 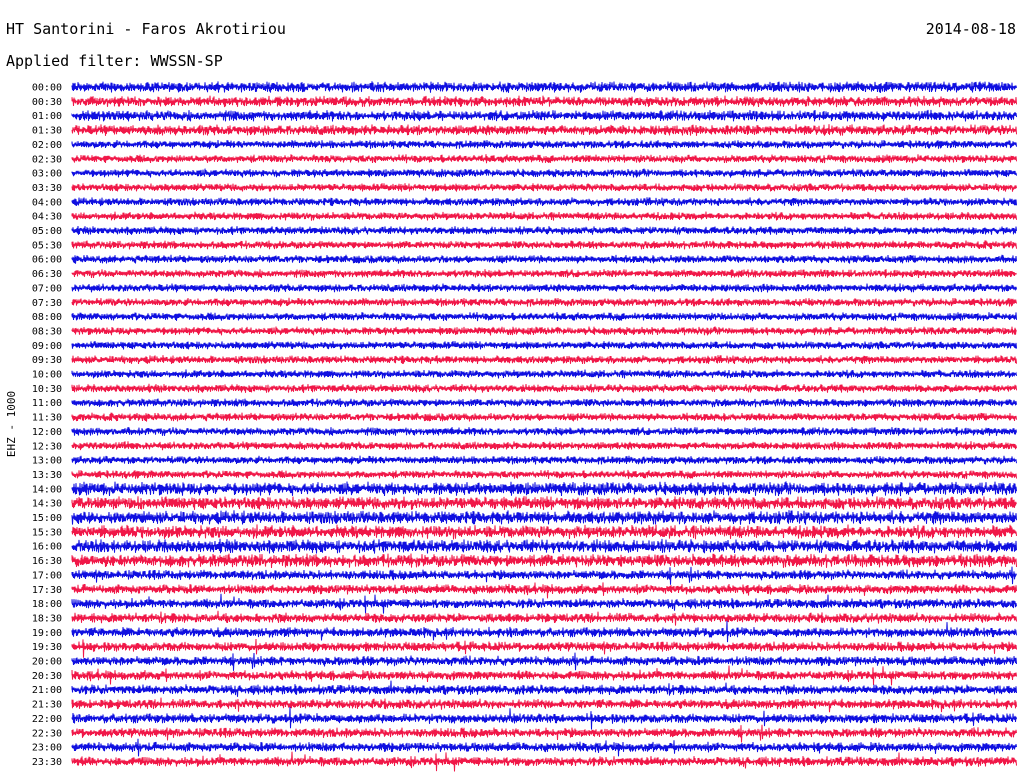 What do you see at coordinates (47, 145) in the screenshot?
I see `row-label-0200: 02:00` at bounding box center [47, 145].